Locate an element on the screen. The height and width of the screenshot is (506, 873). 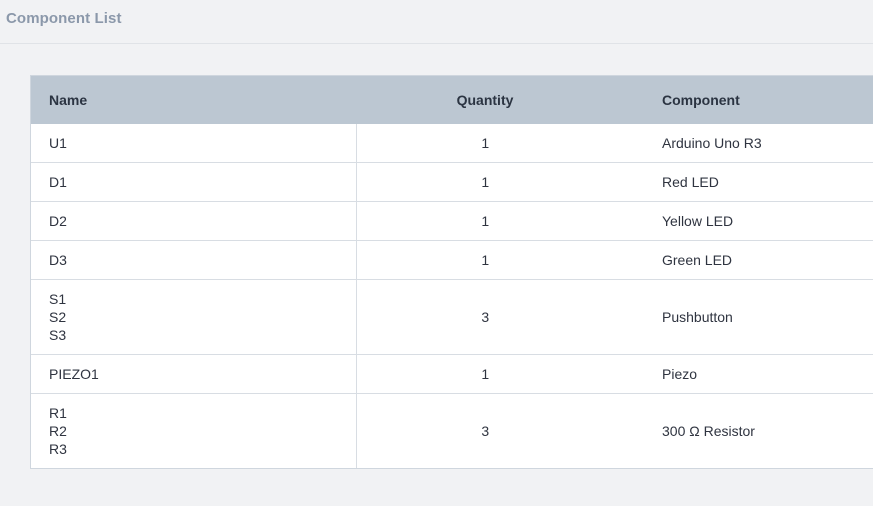
table-row: R1 R2 R3 3 300 Ω Resistor is located at coordinates (452, 430).